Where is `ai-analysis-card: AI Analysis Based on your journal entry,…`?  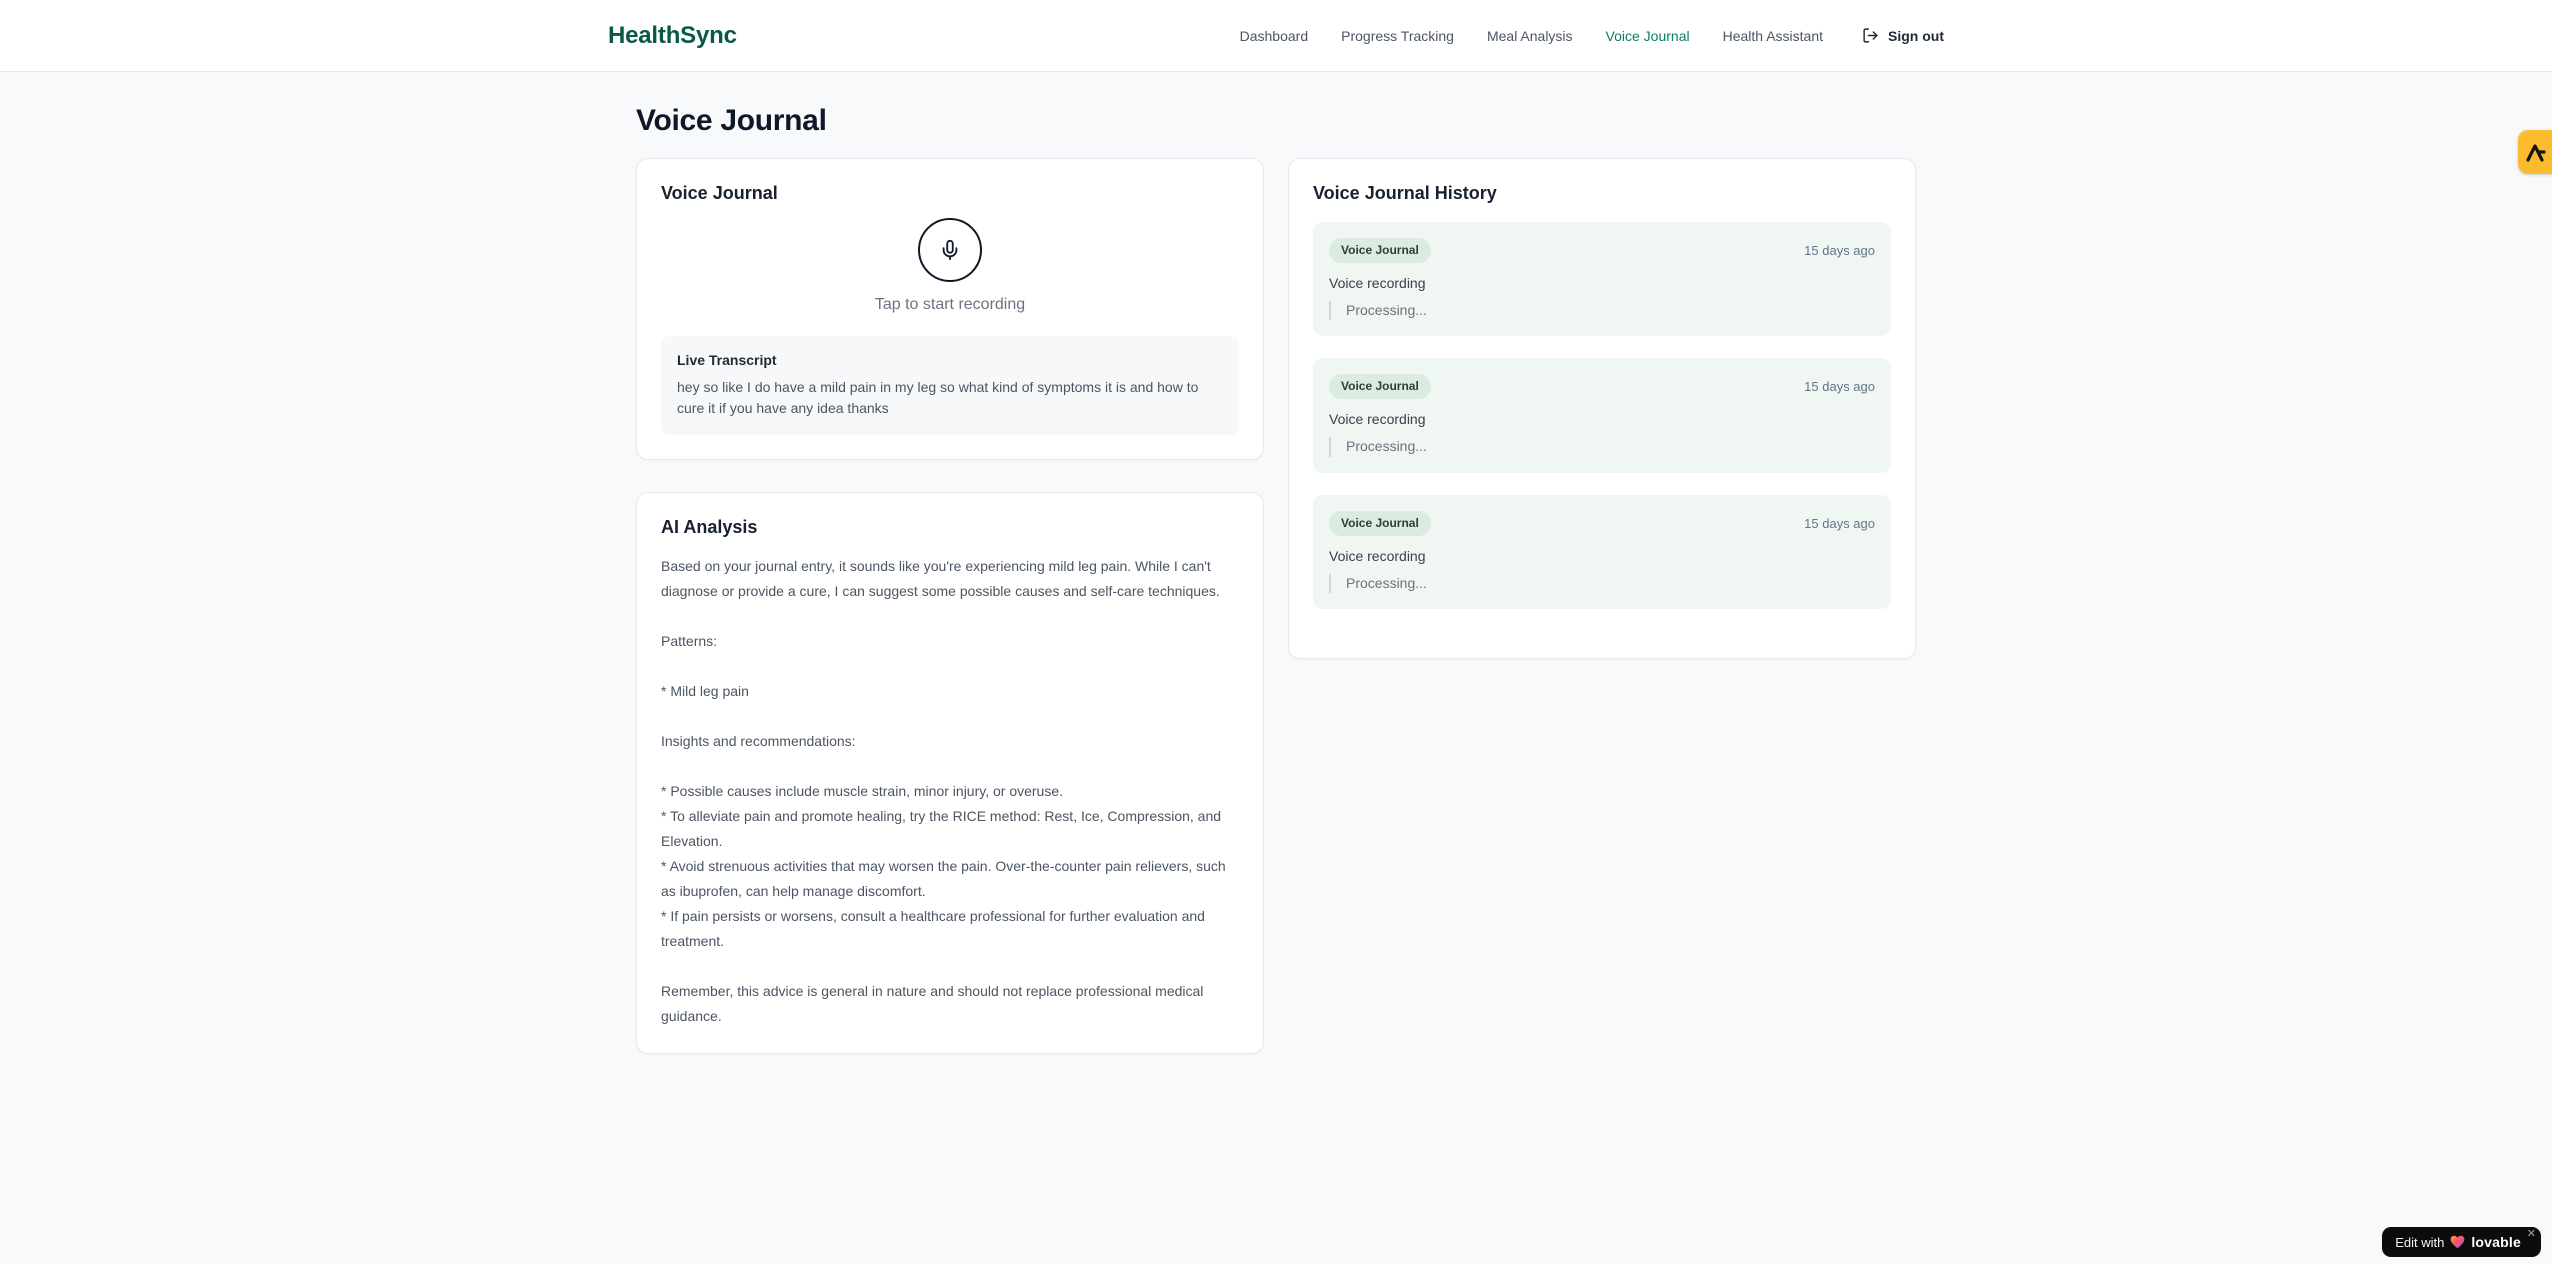
ai-analysis-card: AI Analysis Based on your journal entry,… is located at coordinates (950, 773).